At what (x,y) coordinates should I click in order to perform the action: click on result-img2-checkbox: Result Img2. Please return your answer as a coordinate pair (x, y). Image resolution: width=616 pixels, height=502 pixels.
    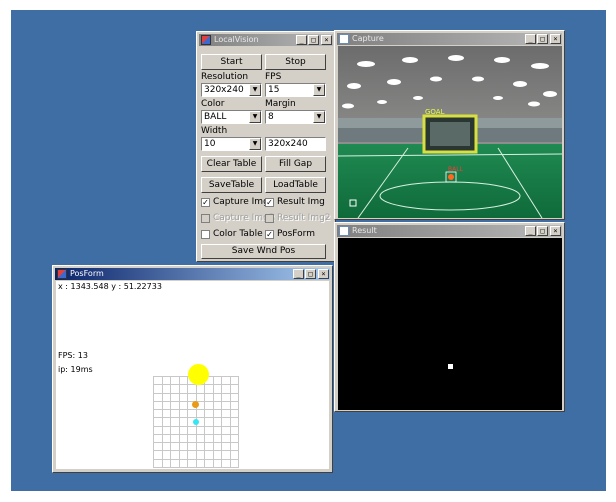
    Looking at the image, I should click on (298, 219).